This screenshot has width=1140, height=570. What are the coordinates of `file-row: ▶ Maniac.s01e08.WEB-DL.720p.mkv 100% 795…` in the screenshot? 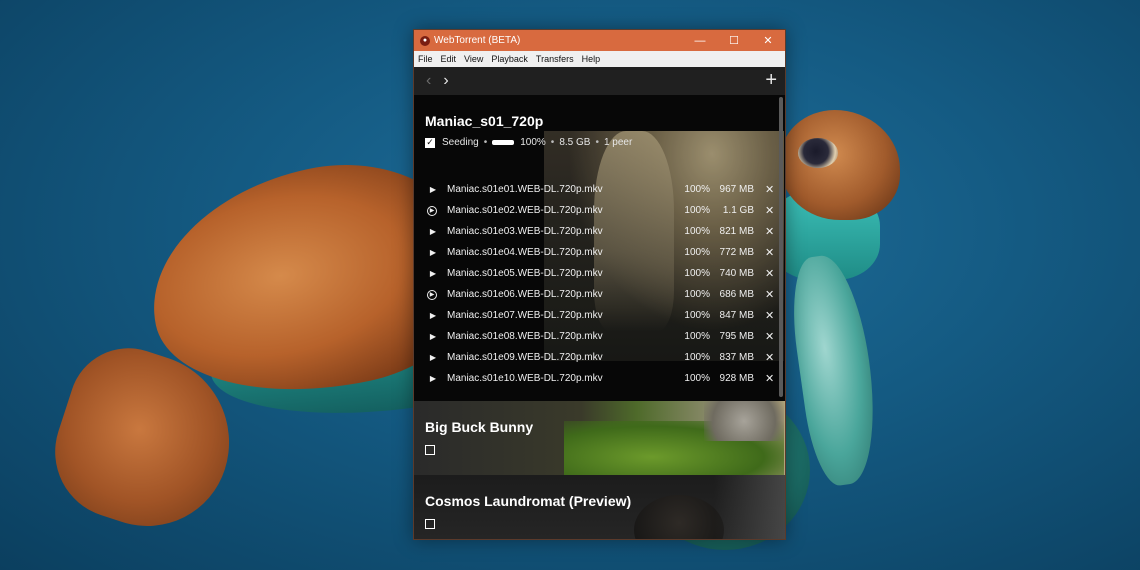 It's located at (596, 336).